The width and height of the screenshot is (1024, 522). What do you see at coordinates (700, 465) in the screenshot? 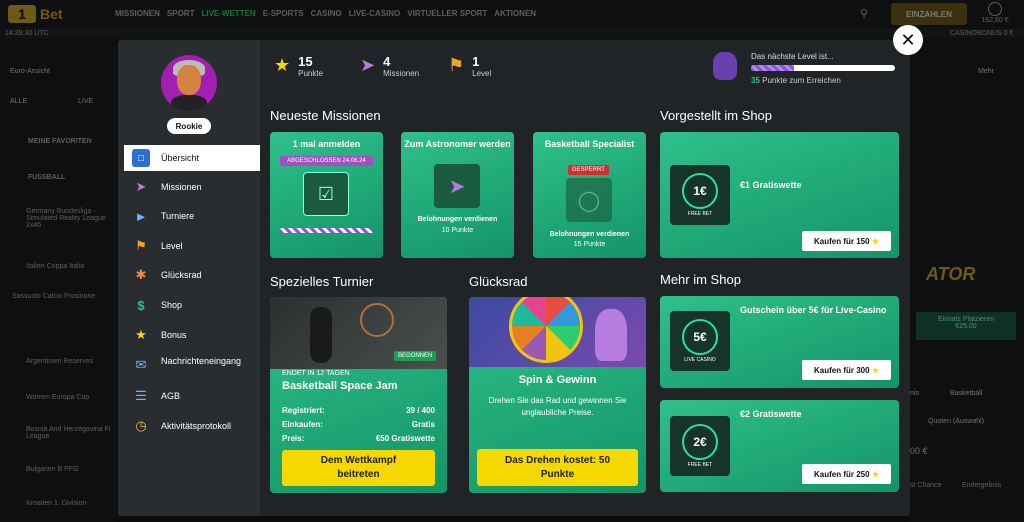
I see `voucher-label: FREE BET` at bounding box center [700, 465].